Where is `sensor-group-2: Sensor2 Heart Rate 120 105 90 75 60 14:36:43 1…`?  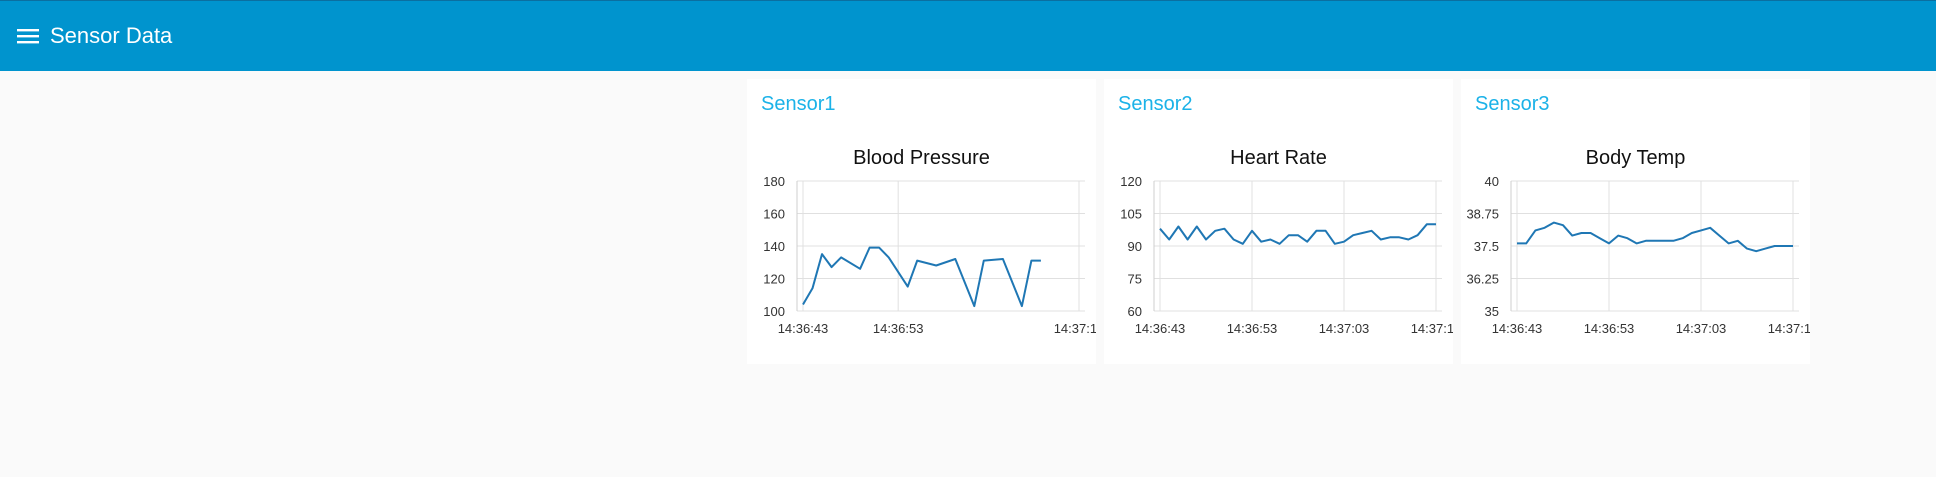 sensor-group-2: Sensor2 Heart Rate 120 105 90 75 60 14:36:43 1… is located at coordinates (1278, 221).